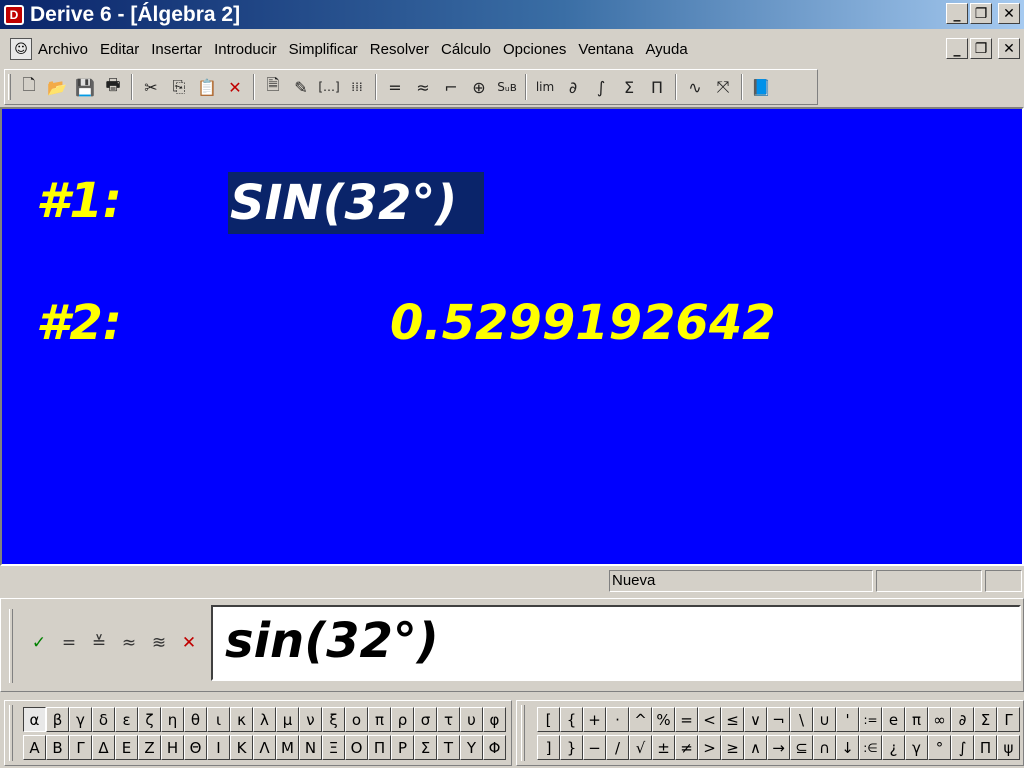 The width and height of the screenshot is (1024, 768). What do you see at coordinates (14, 14) in the screenshot?
I see `derive-app-icon: D` at bounding box center [14, 14].